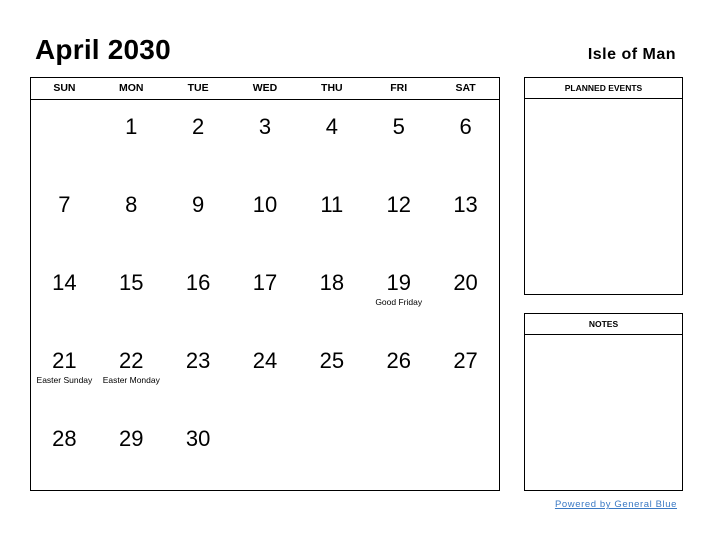  What do you see at coordinates (198, 360) in the screenshot?
I see `day-number: 23` at bounding box center [198, 360].